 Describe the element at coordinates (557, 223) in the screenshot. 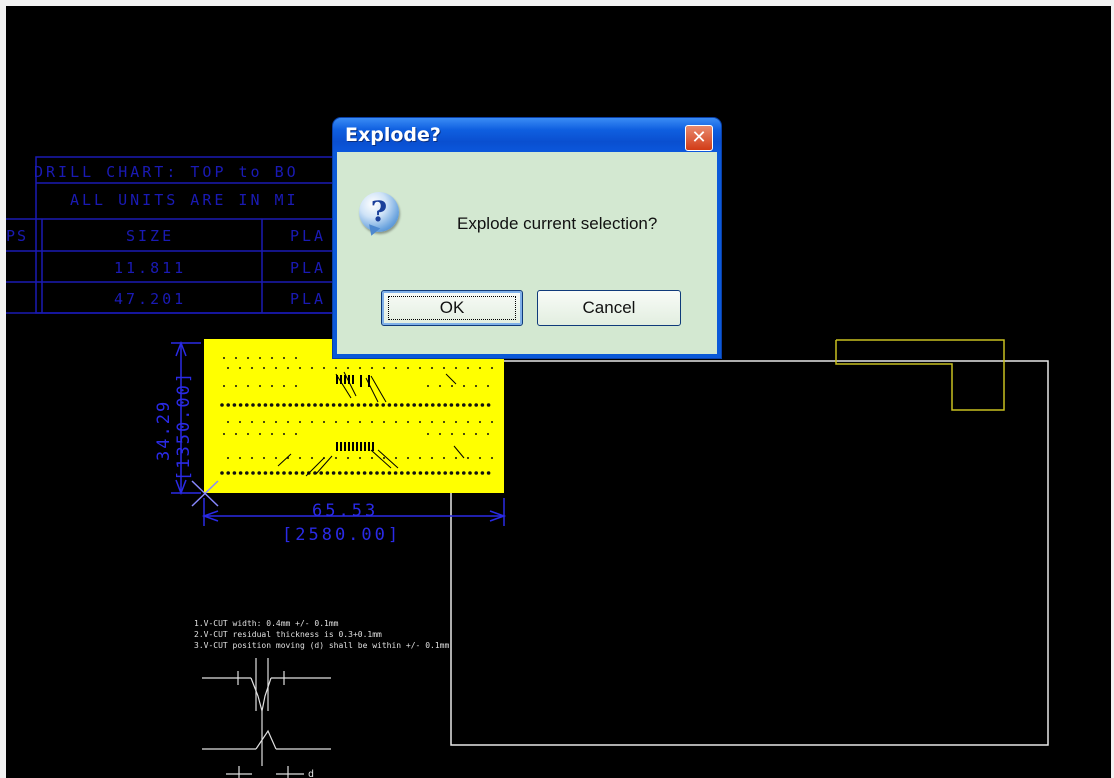

I see `dialog-message: Explode current selection?` at that location.